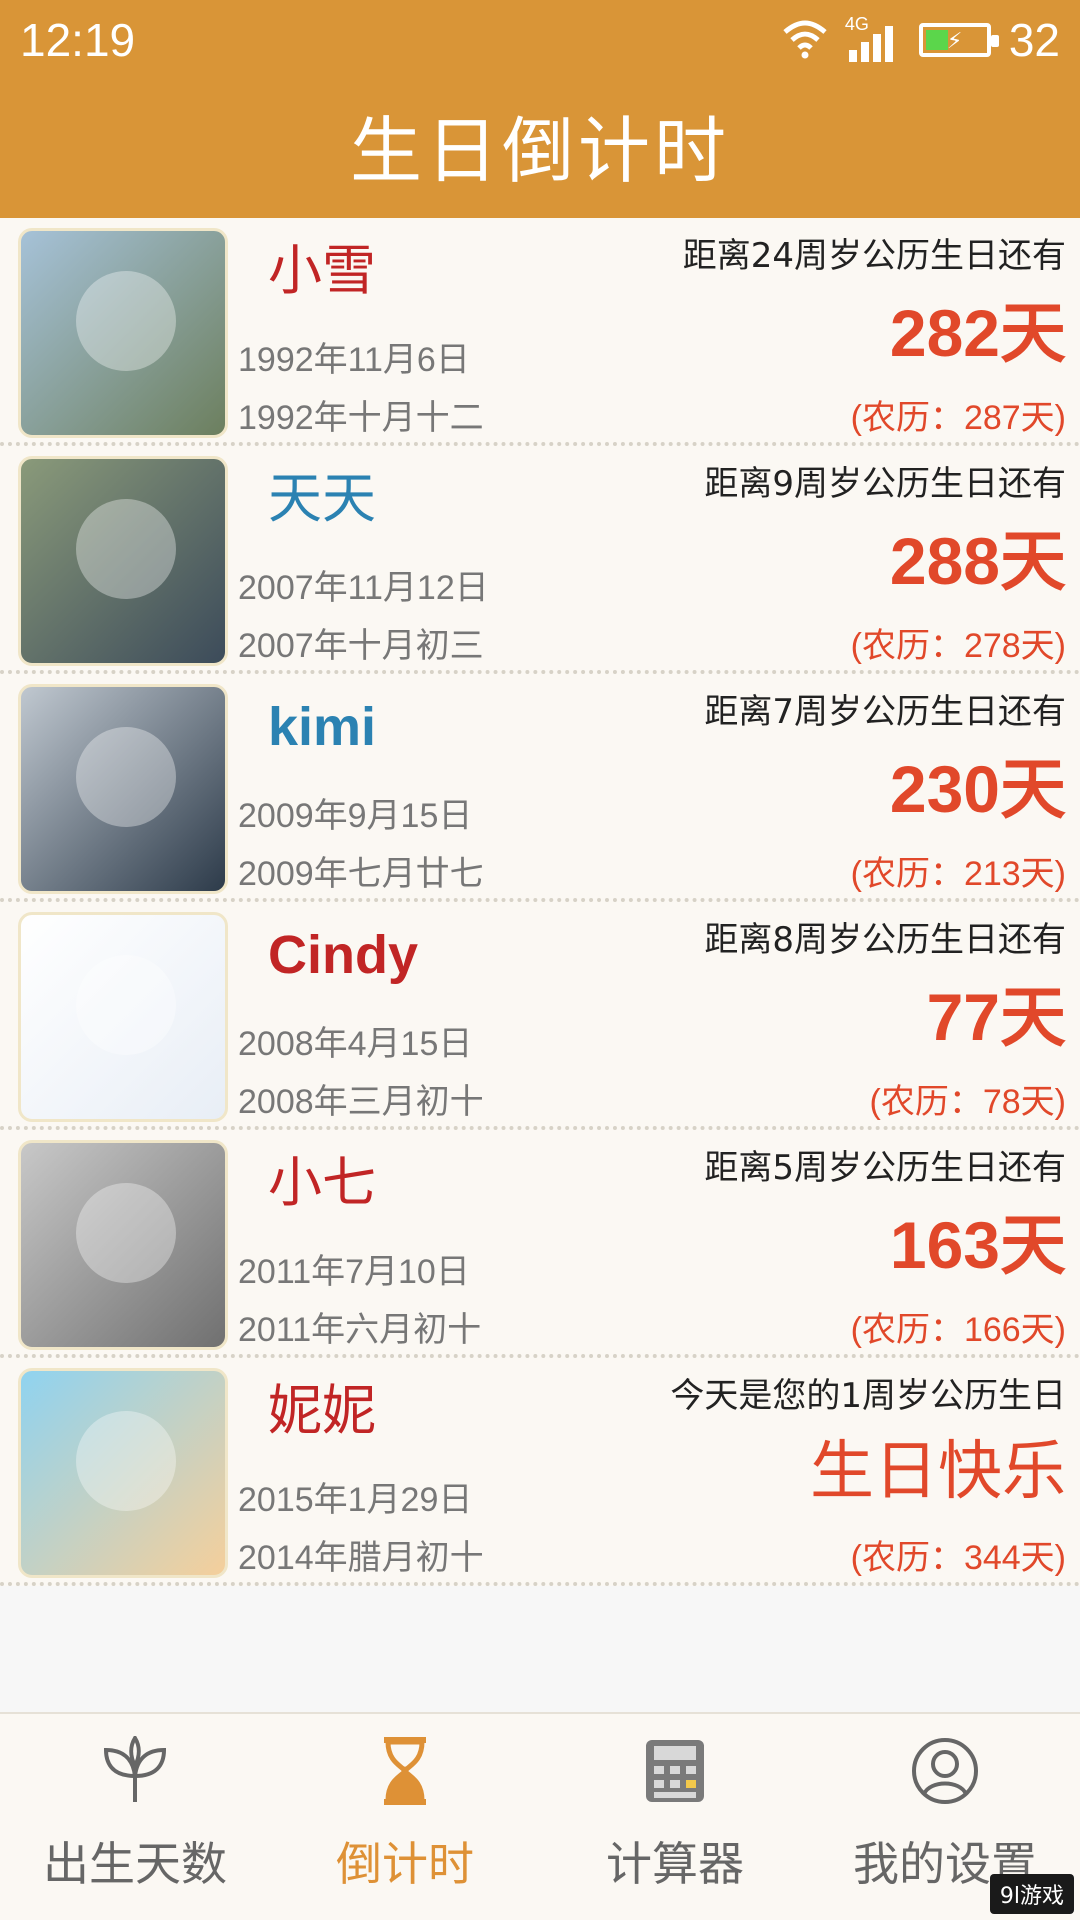 The width and height of the screenshot is (1080, 1920). I want to click on person-name: 小七, so click(322, 1182).